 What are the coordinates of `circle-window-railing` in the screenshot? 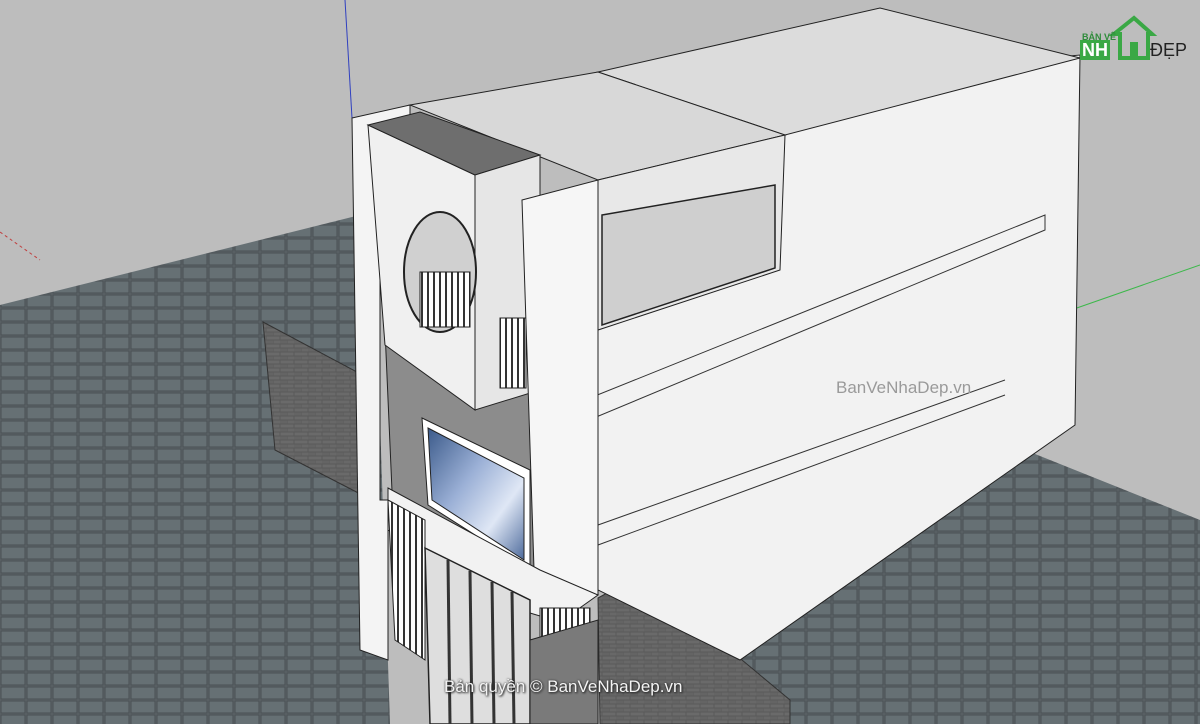 It's located at (445, 299).